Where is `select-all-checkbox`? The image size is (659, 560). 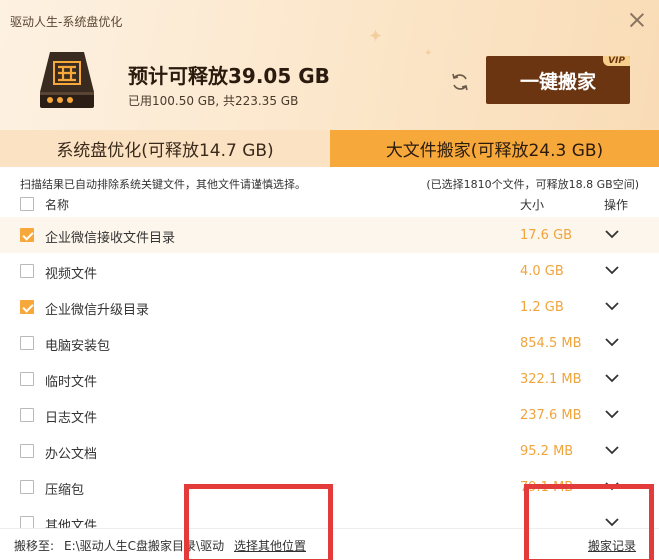
select-all-checkbox is located at coordinates (27, 204).